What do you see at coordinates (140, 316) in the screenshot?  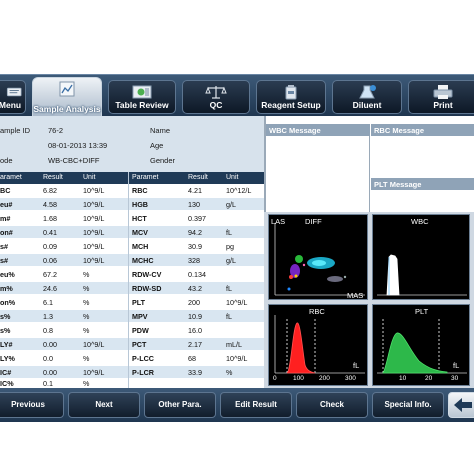 I see `param-name: MPV` at bounding box center [140, 316].